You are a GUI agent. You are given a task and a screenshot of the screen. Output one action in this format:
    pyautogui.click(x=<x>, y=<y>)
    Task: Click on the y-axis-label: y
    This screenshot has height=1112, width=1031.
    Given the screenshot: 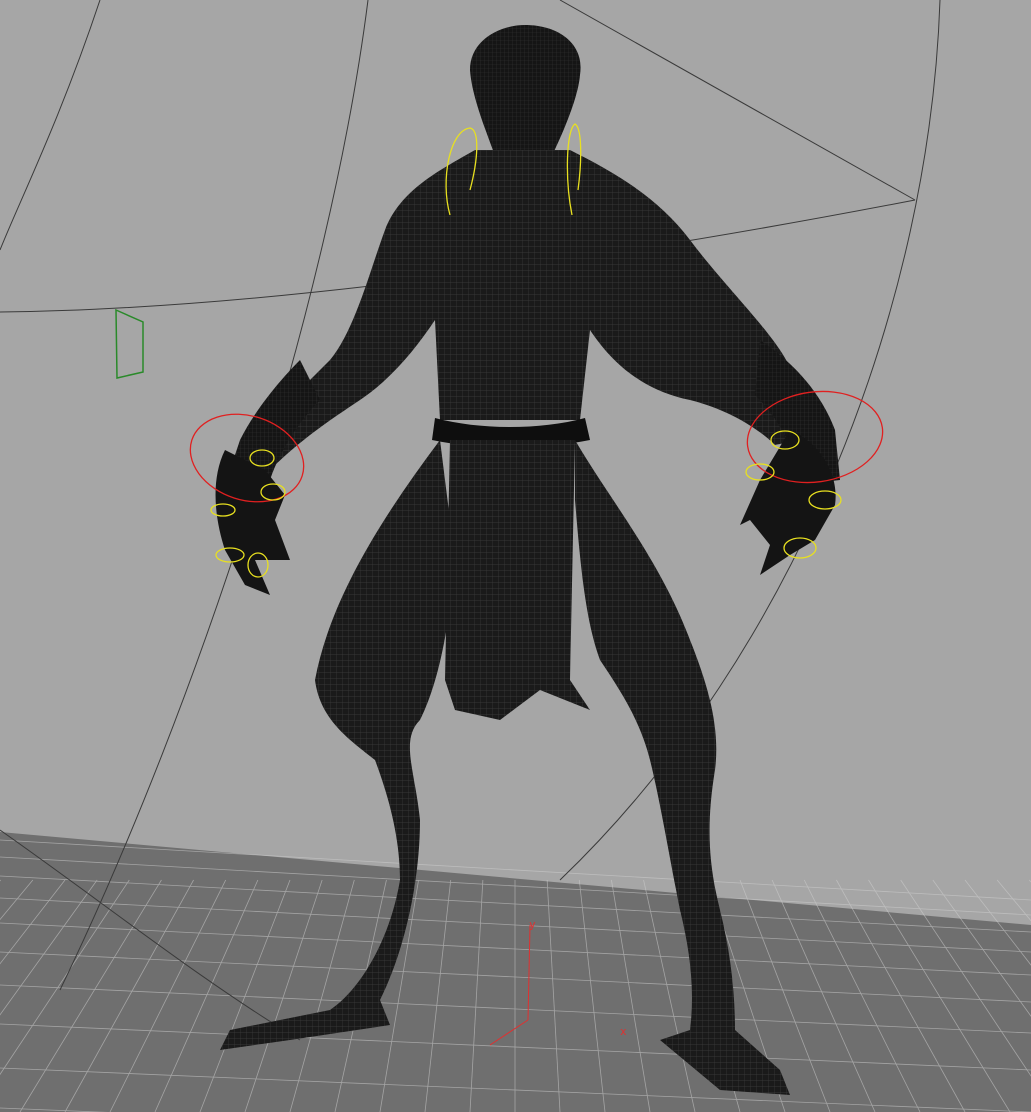 What is the action you would take?
    pyautogui.click(x=532, y=924)
    